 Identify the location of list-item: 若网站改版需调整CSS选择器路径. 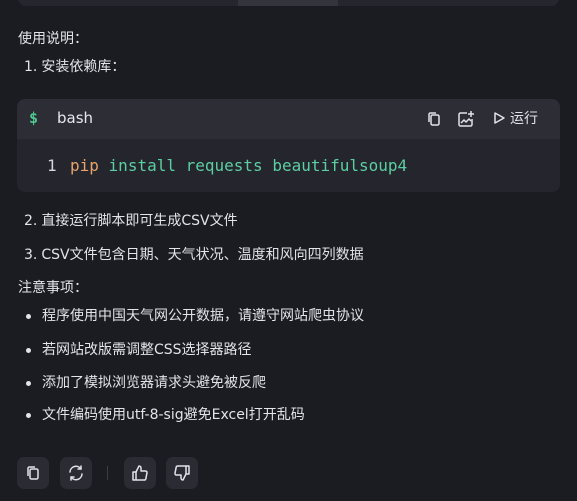
(138, 350).